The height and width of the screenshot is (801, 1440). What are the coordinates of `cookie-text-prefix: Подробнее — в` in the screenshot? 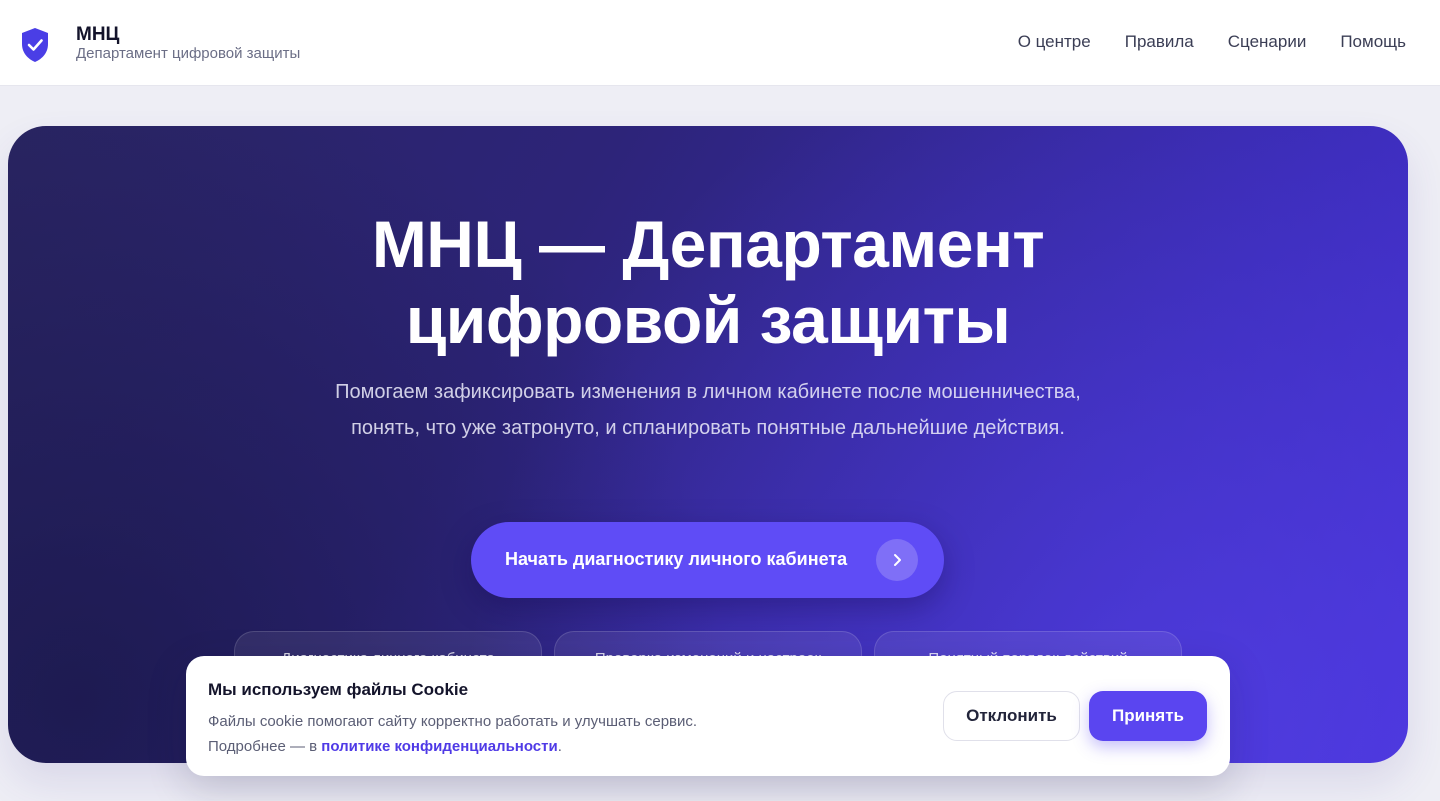 It's located at (265, 746).